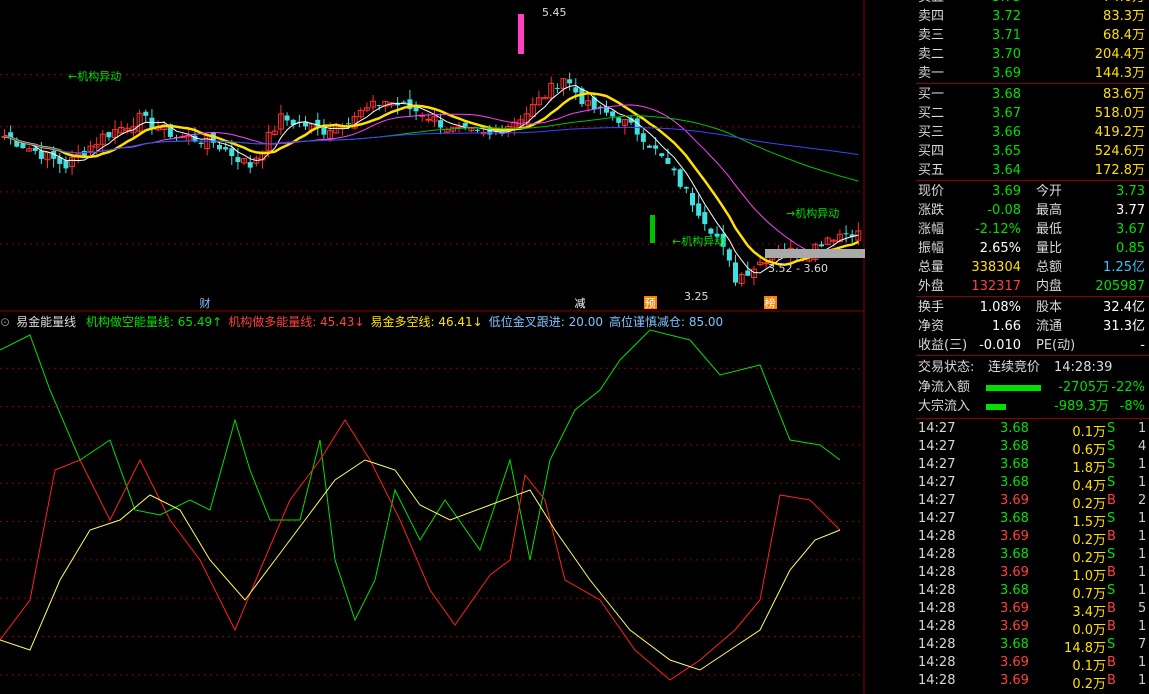 This screenshot has width=1149, height=694. Describe the element at coordinates (1032, 556) in the screenshot. I see `tick-row: 14:28 3.68 0.2万 S 1` at that location.